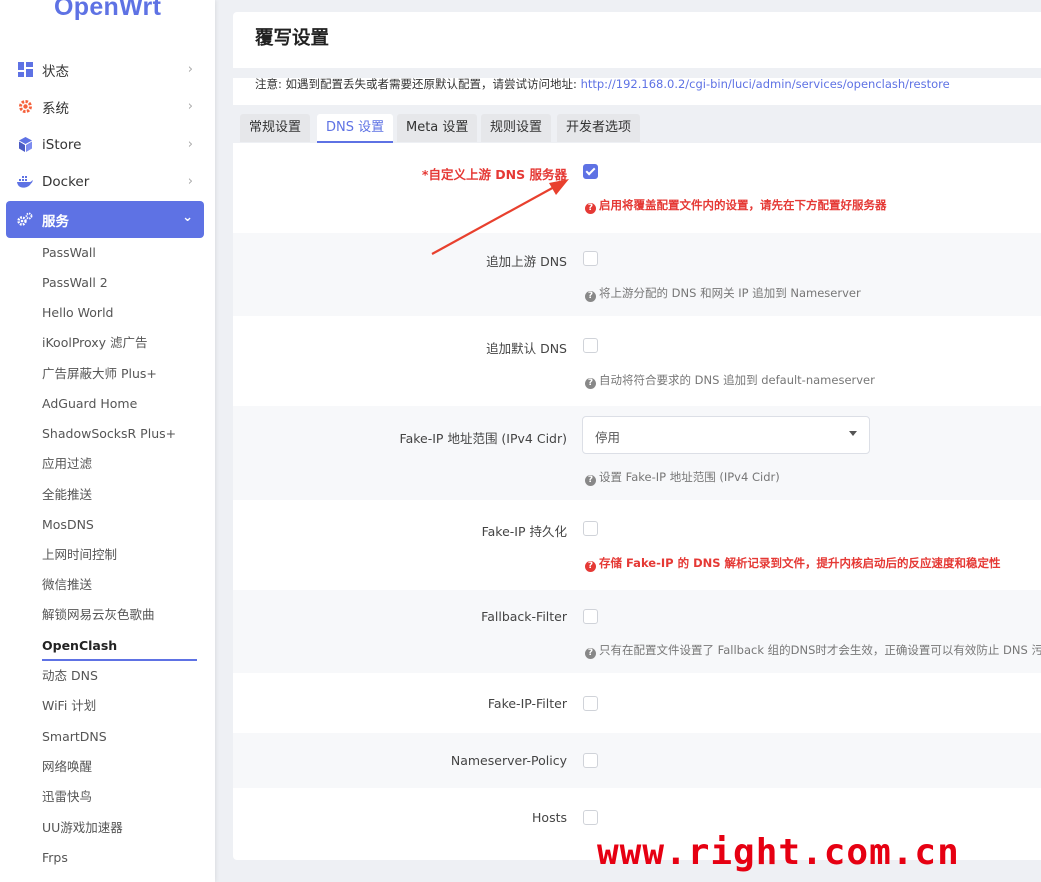  Describe the element at coordinates (275, 128) in the screenshot. I see `tab-general: 常规设置` at that location.